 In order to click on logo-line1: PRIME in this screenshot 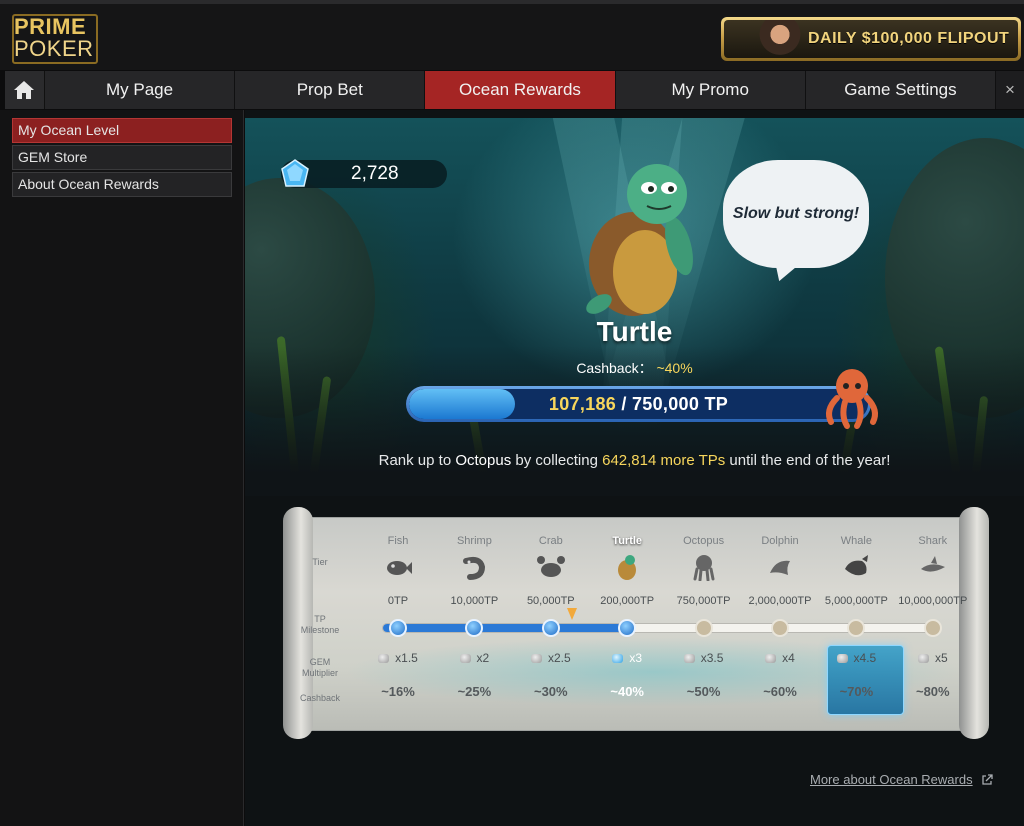, I will do `click(50, 26)`.